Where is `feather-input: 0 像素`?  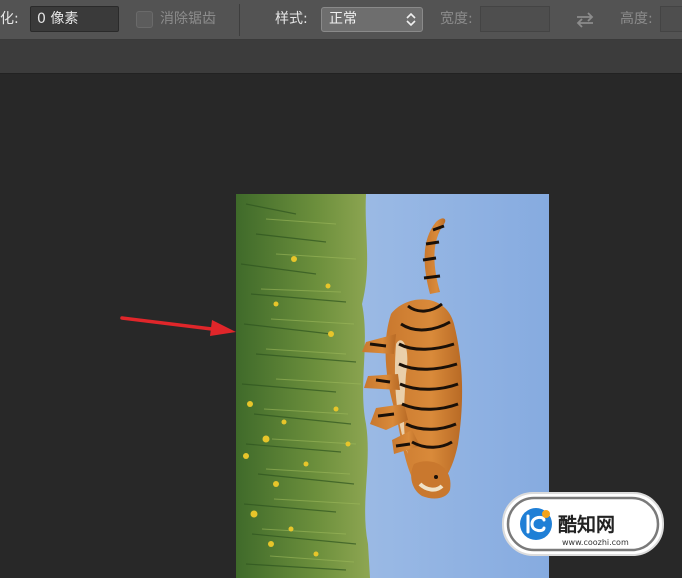
feather-input: 0 像素 is located at coordinates (74, 19).